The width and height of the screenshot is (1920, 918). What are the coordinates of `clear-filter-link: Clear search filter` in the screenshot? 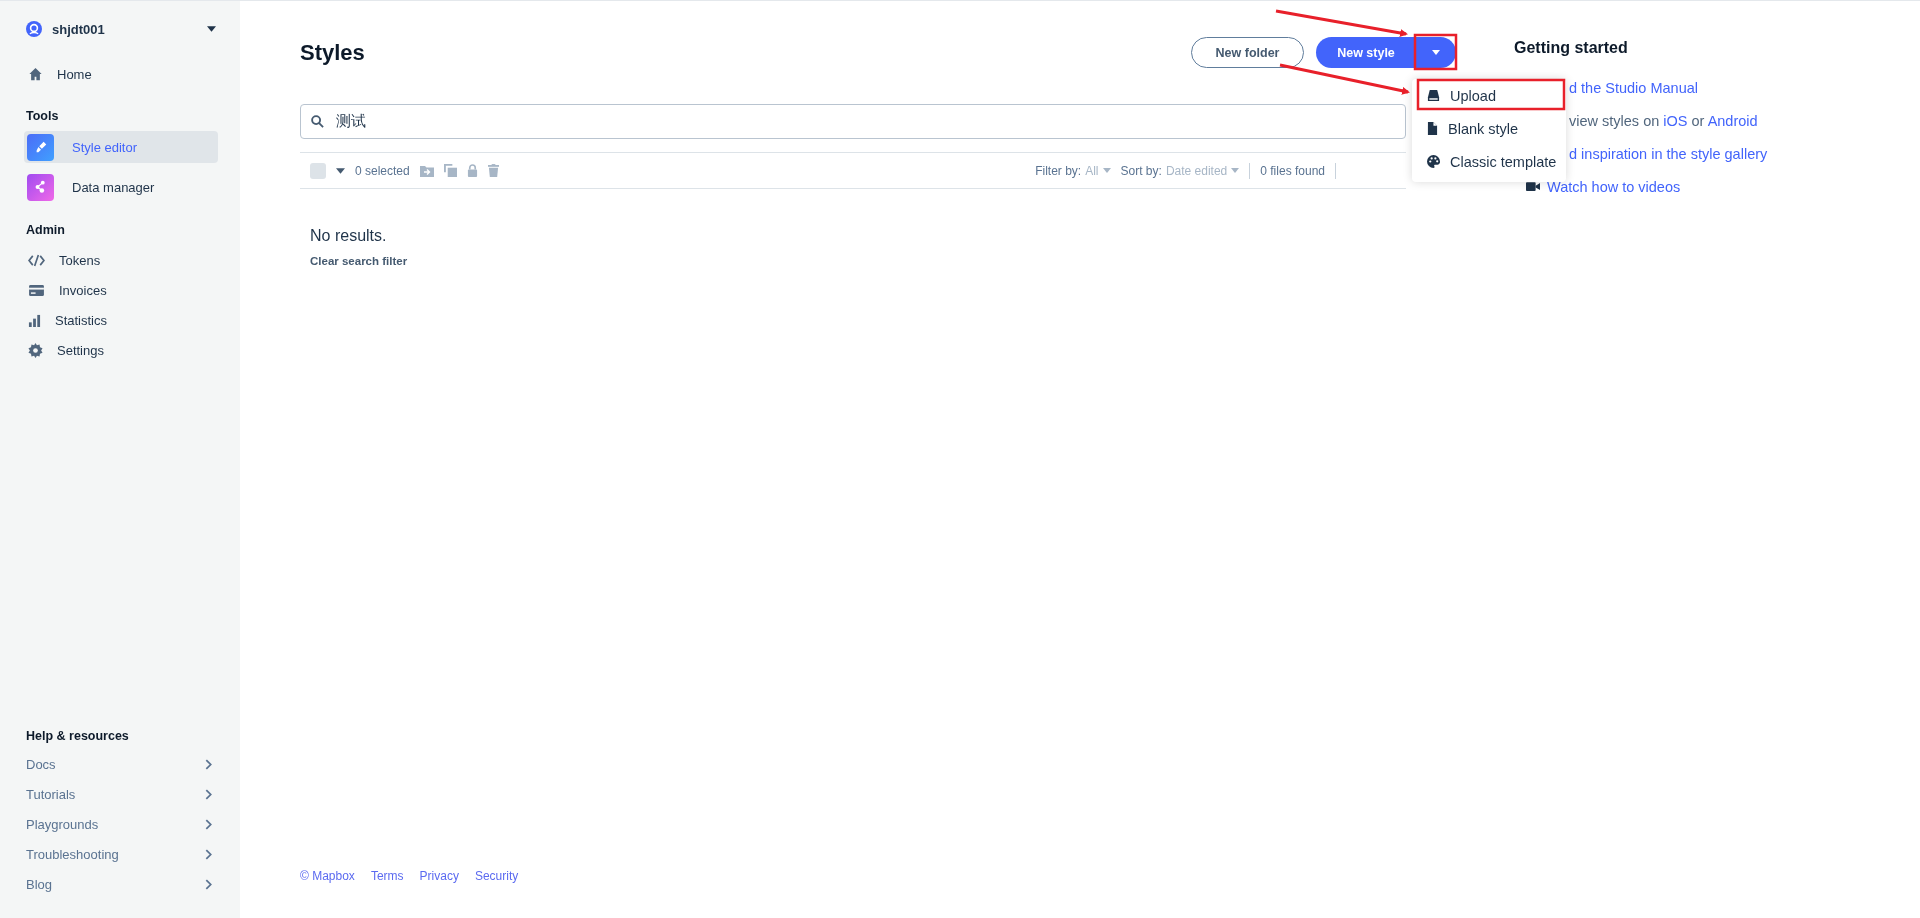 It's located at (359, 261).